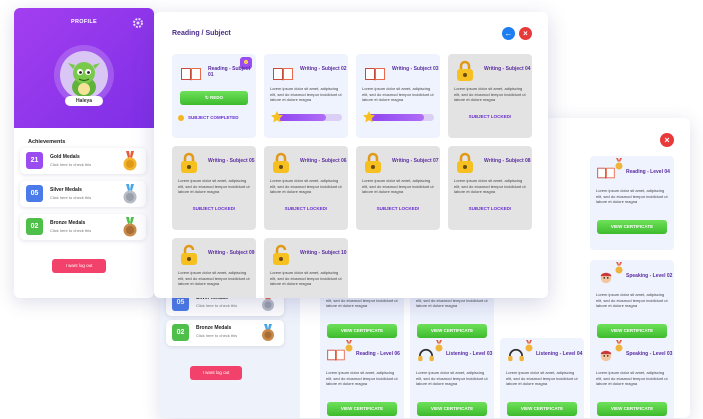 Image resolution: width=703 pixels, height=419 pixels. Describe the element at coordinates (130, 161) in the screenshot. I see `gold-medal-icon` at that location.